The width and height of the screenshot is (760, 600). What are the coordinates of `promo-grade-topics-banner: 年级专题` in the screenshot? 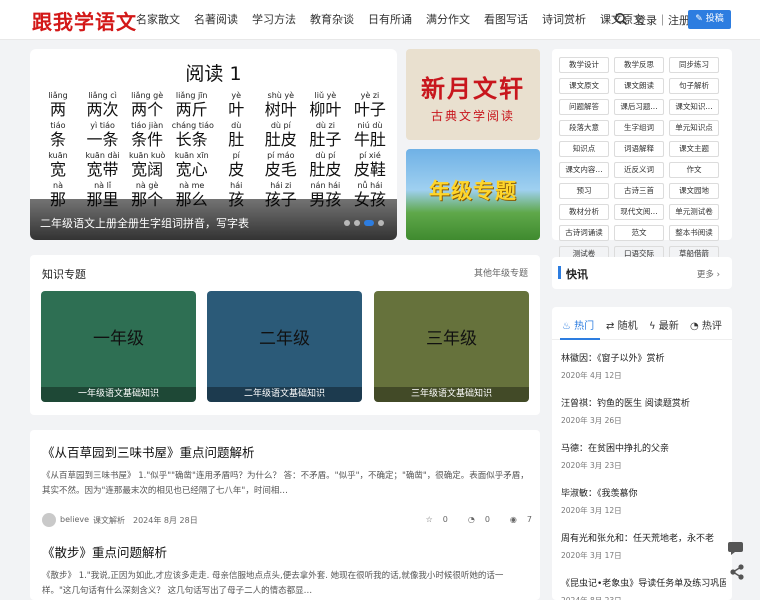 It's located at (473, 194).